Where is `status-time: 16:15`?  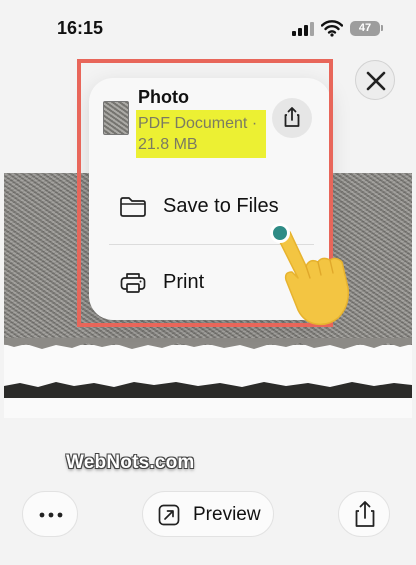 status-time: 16:15 is located at coordinates (80, 28).